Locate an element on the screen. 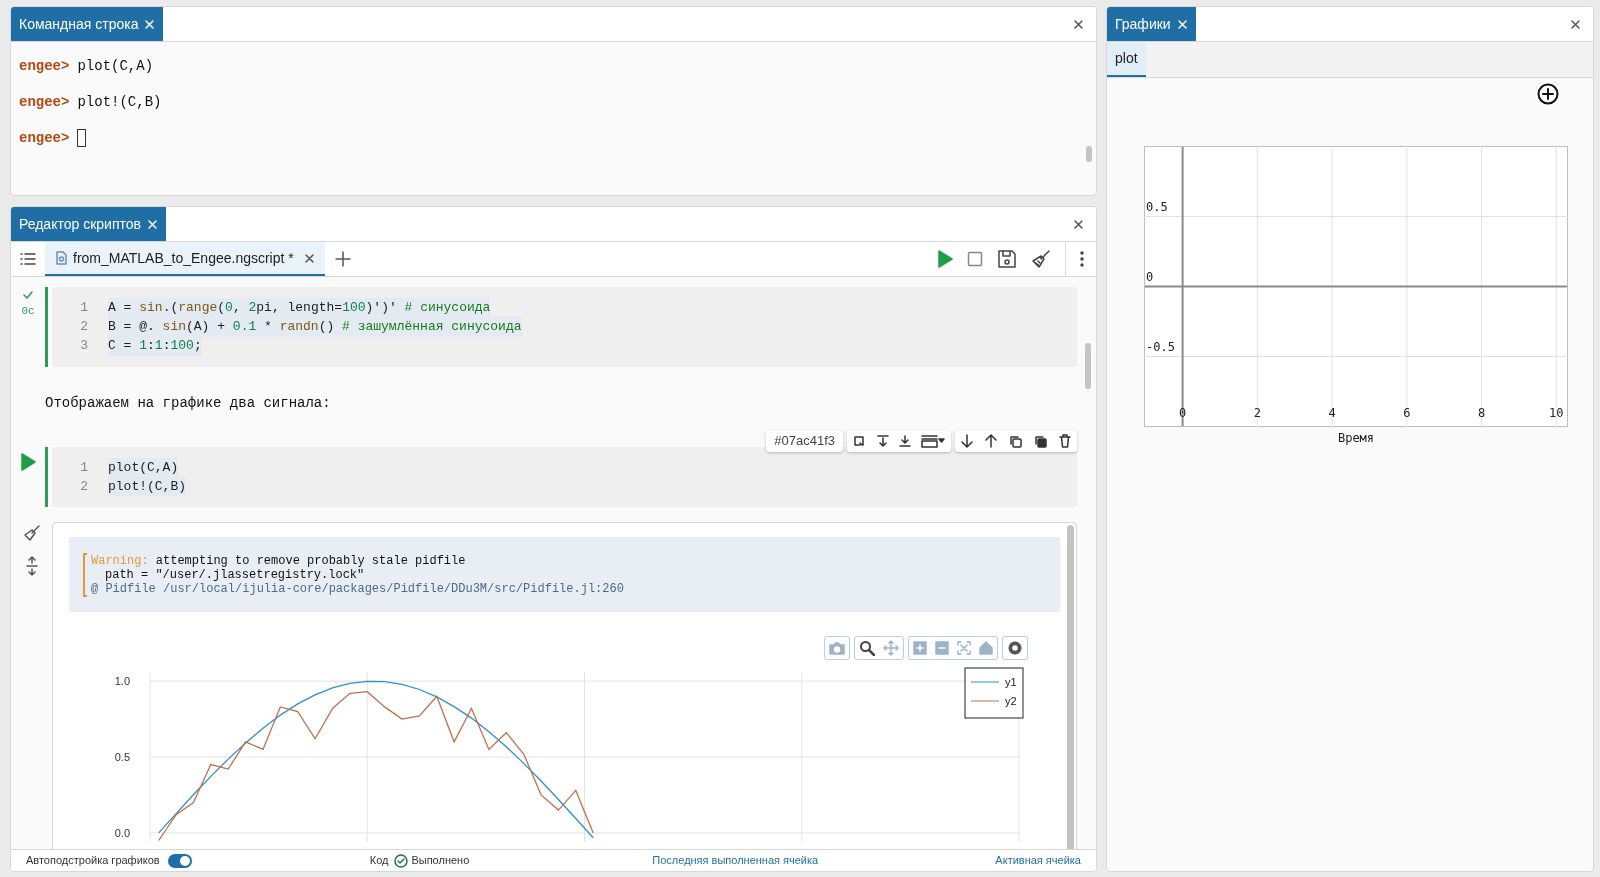 This screenshot has height=877, width=1600. arrow-down-icon is located at coordinates (967, 441).